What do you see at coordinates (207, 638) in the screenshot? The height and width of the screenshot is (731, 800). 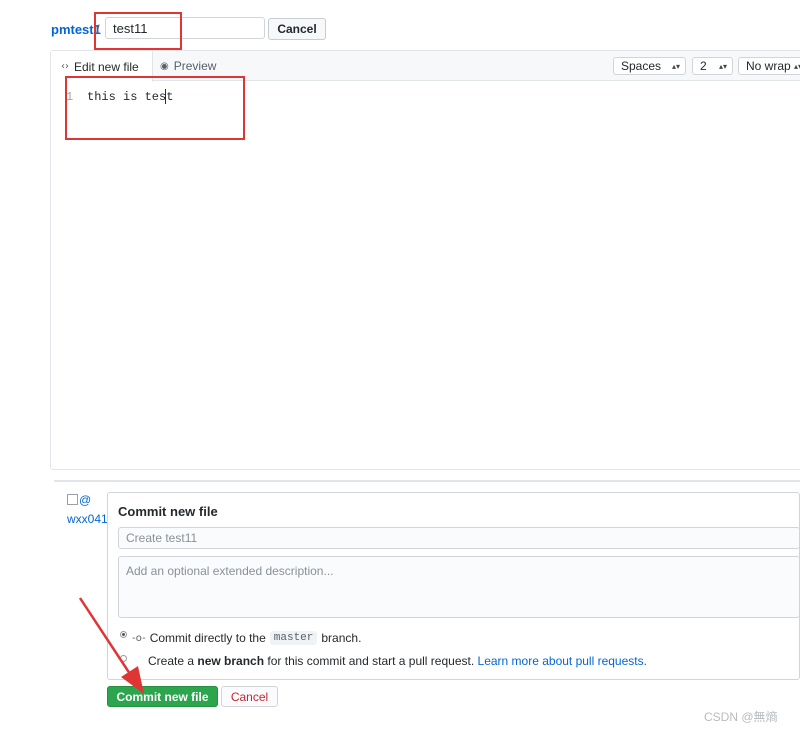 I see `option-text: Commit directly to the` at bounding box center [207, 638].